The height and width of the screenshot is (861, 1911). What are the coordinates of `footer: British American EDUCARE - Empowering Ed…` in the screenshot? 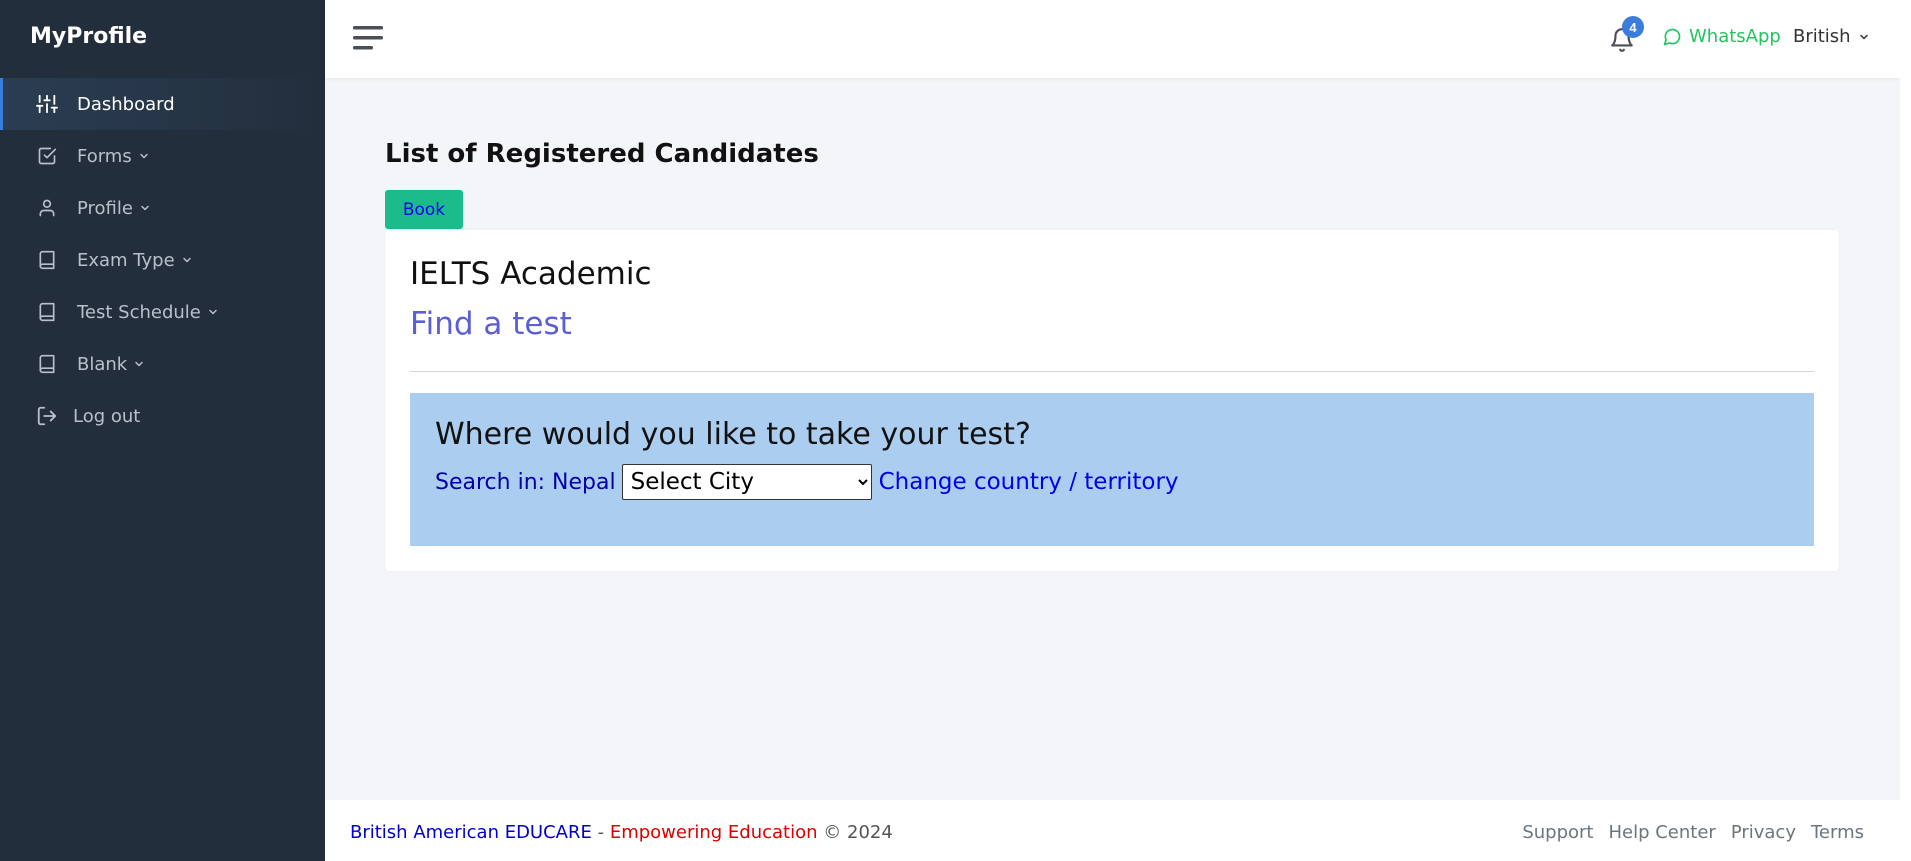 It's located at (1112, 830).